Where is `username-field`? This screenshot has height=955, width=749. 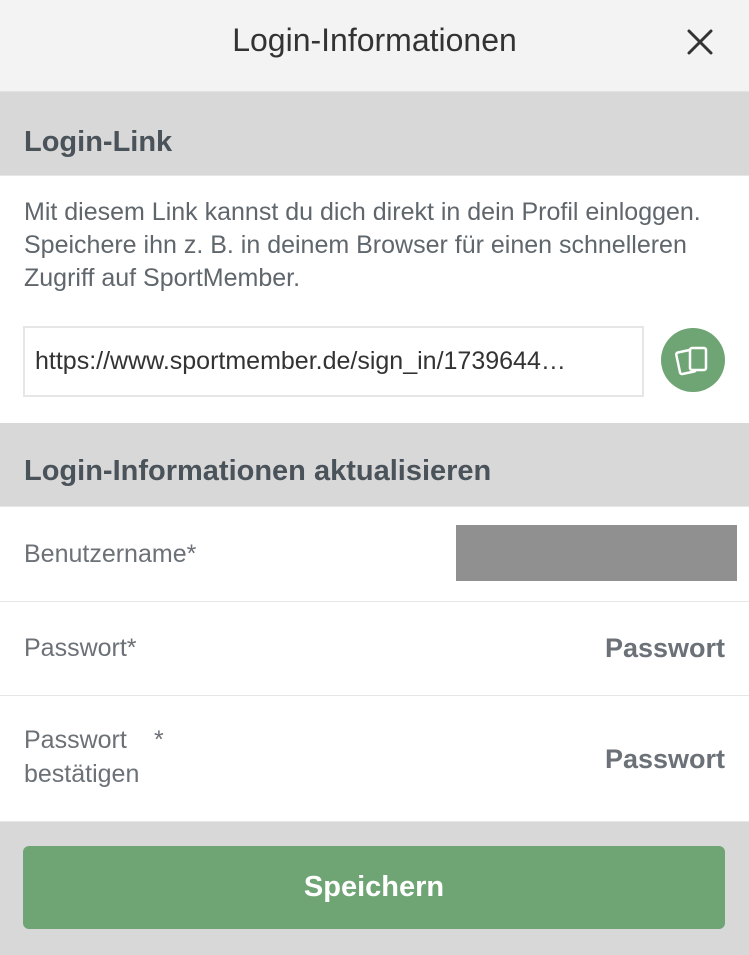 username-field is located at coordinates (596, 553).